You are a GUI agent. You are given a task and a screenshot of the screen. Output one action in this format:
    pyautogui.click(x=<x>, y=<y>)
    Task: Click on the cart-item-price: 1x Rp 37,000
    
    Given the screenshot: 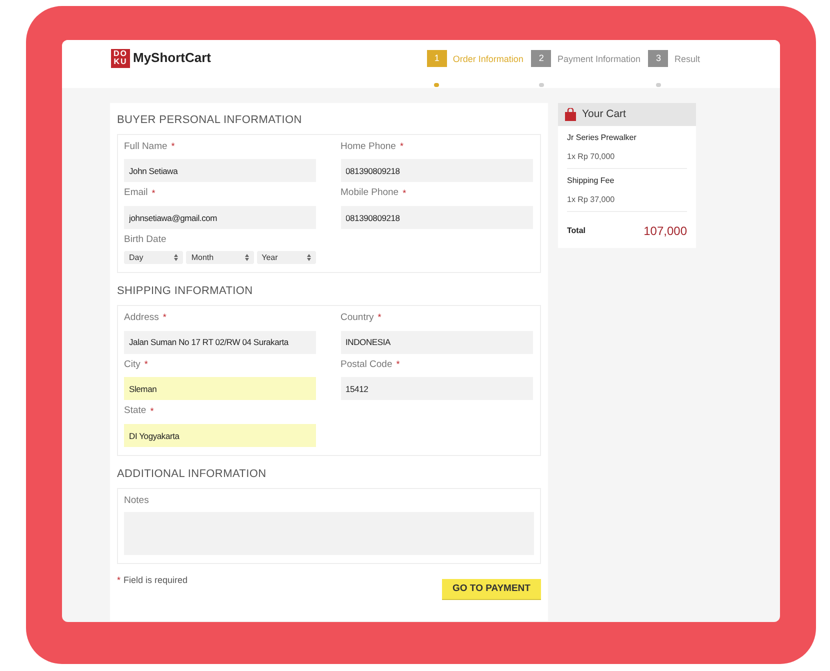 What is the action you would take?
    pyautogui.click(x=591, y=200)
    